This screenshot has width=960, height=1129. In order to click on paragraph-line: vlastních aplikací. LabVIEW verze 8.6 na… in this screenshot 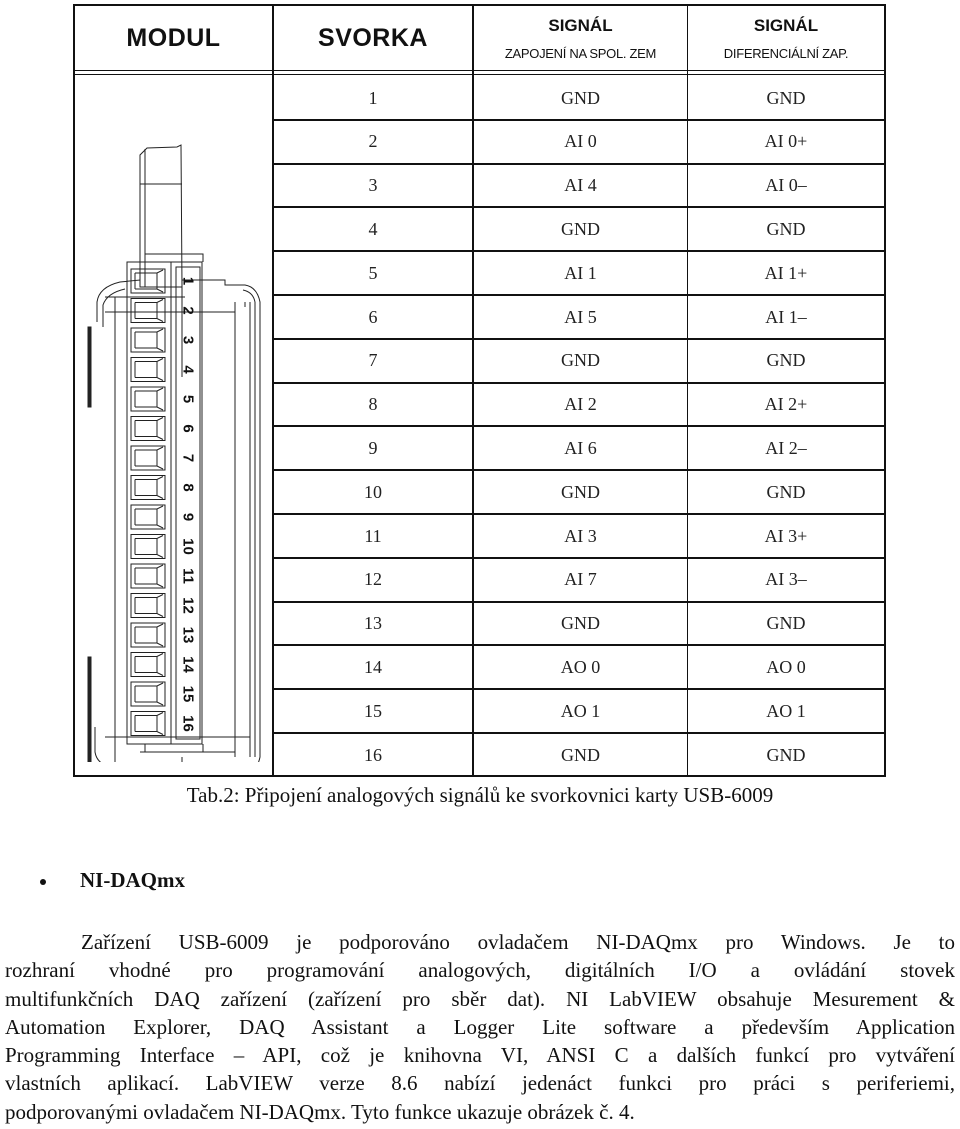, I will do `click(480, 1083)`.